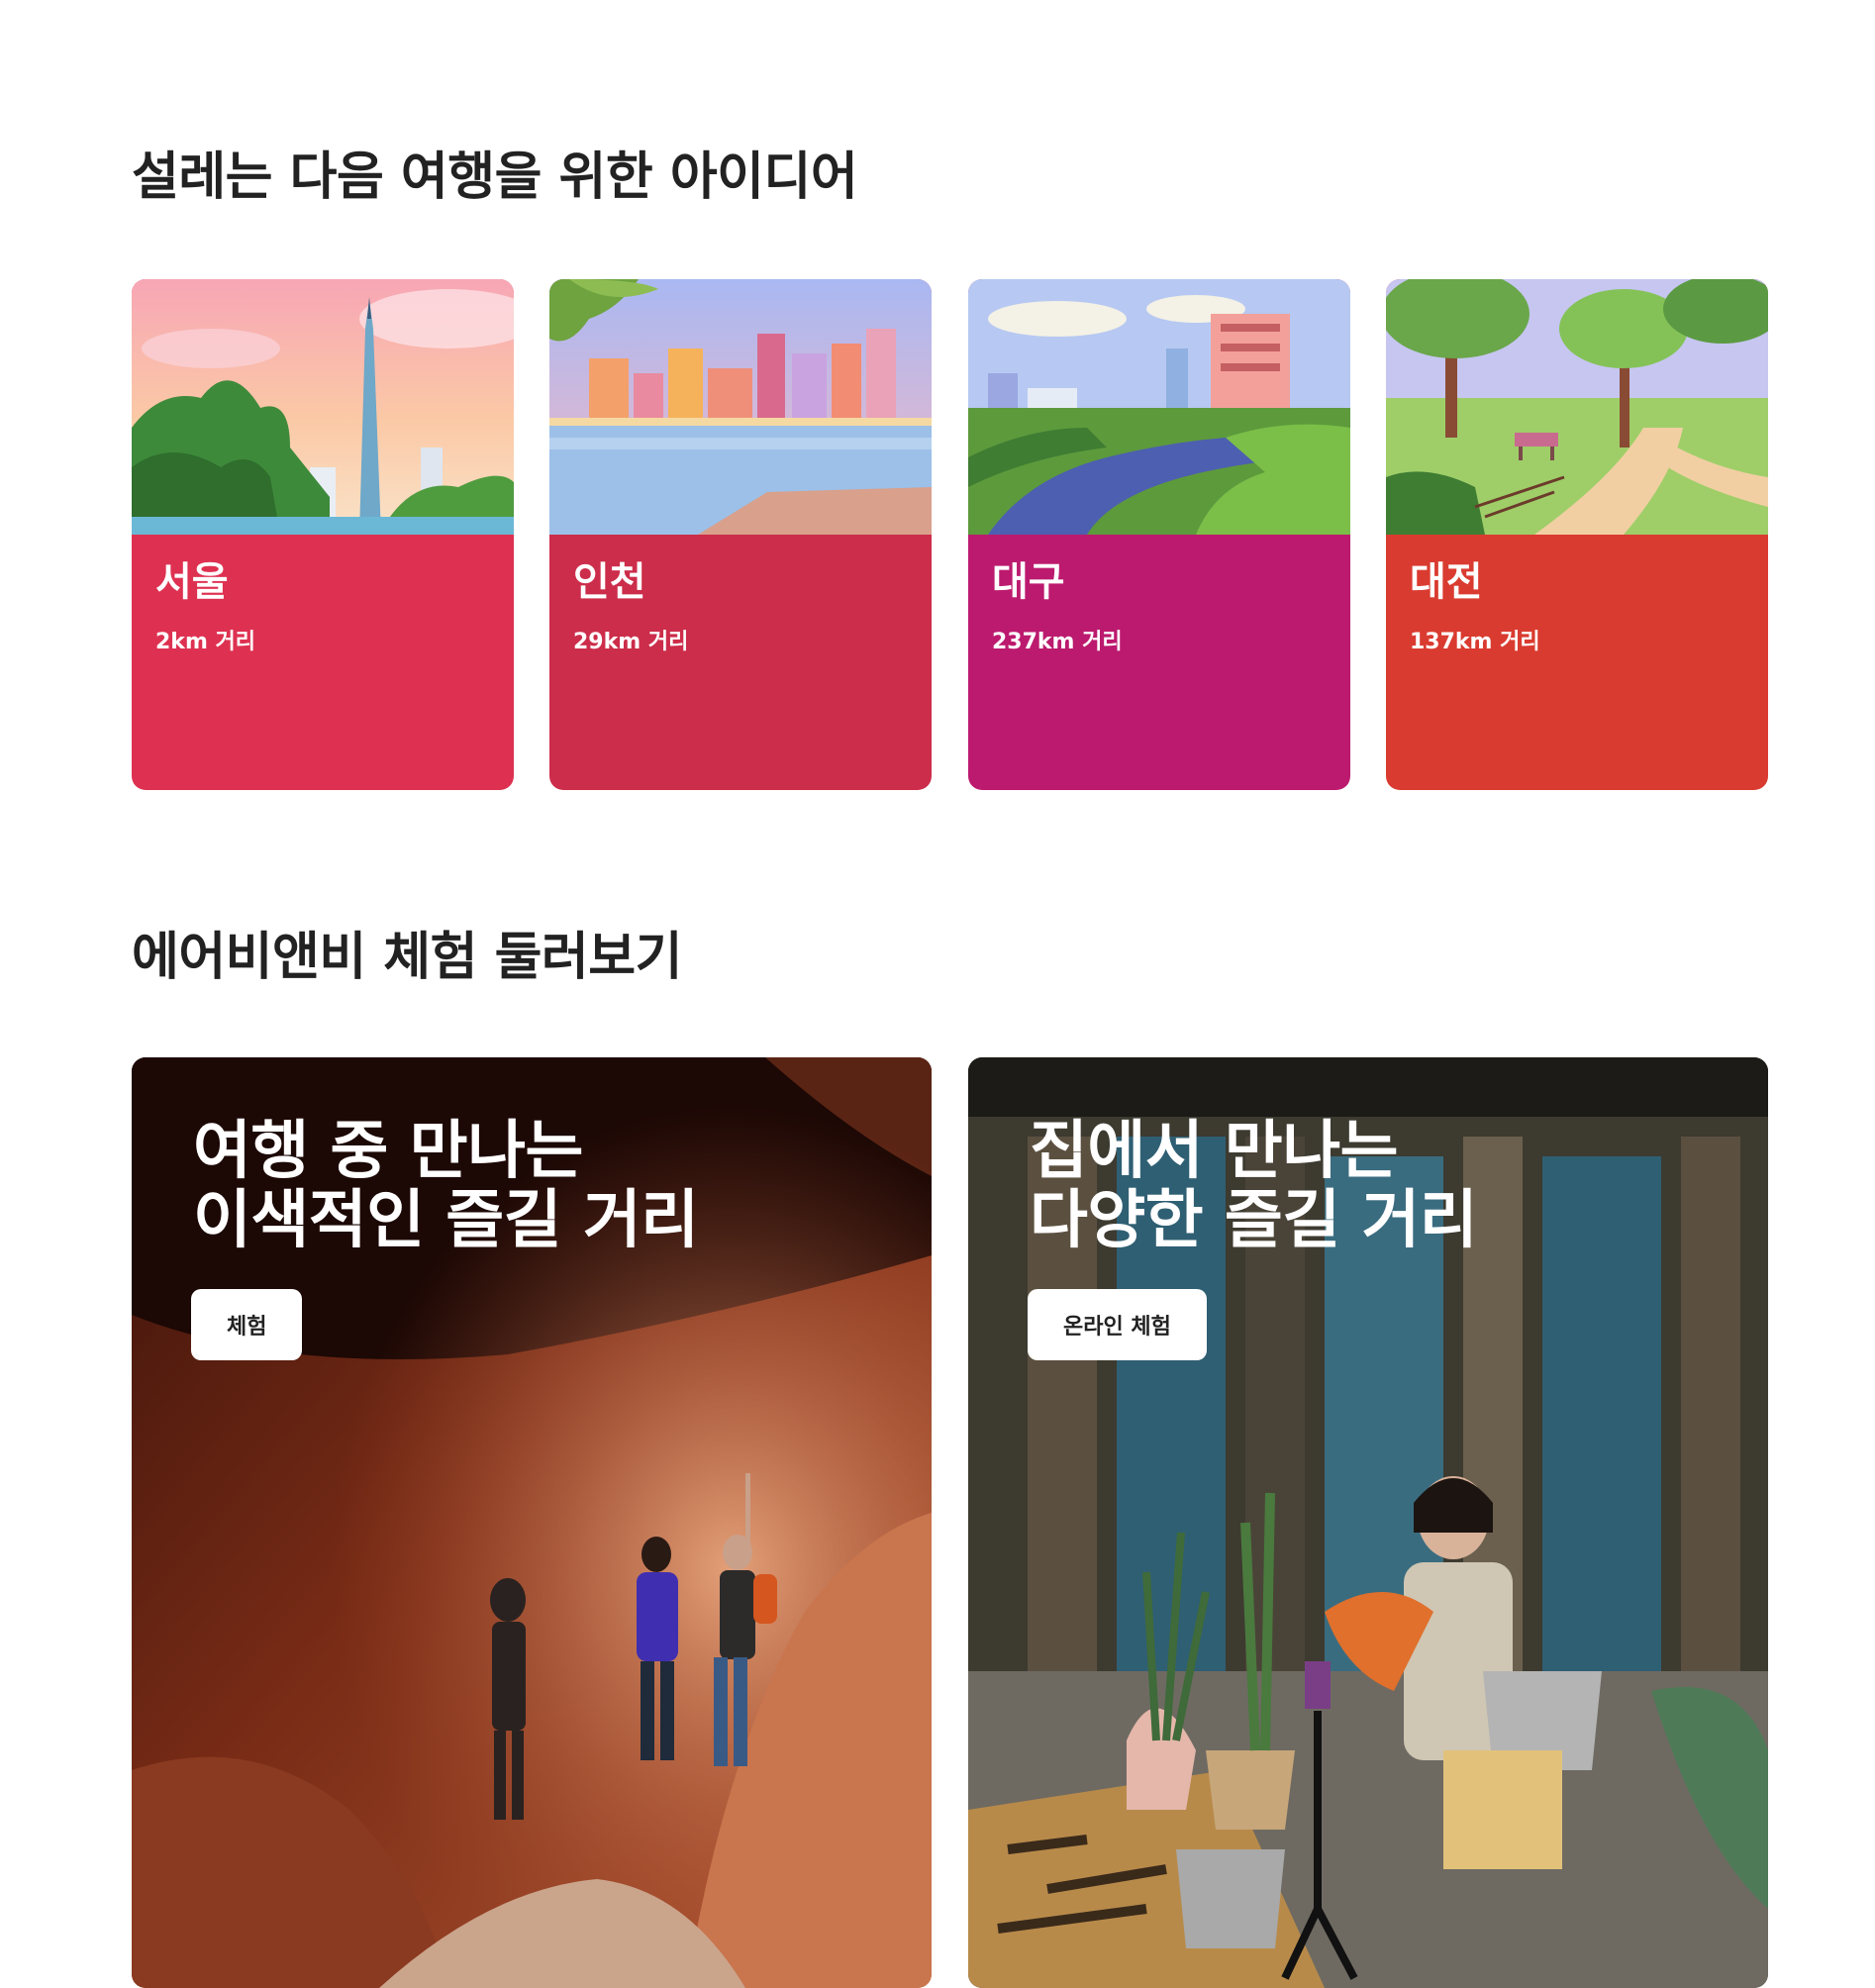  I want to click on distance-label: 137km 거리, so click(1475, 642).